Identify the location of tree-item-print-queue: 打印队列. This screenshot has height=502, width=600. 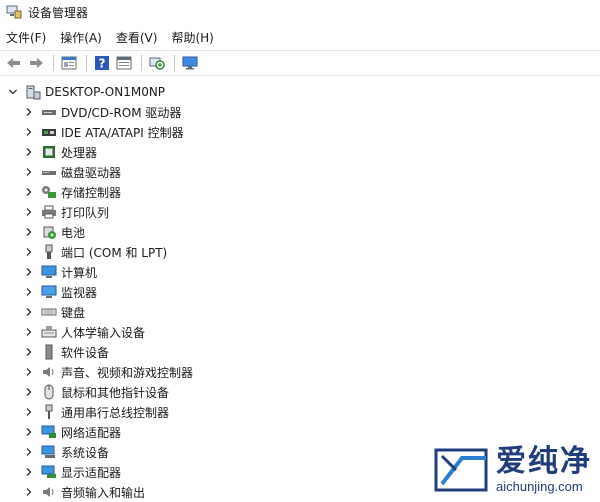
(300, 212).